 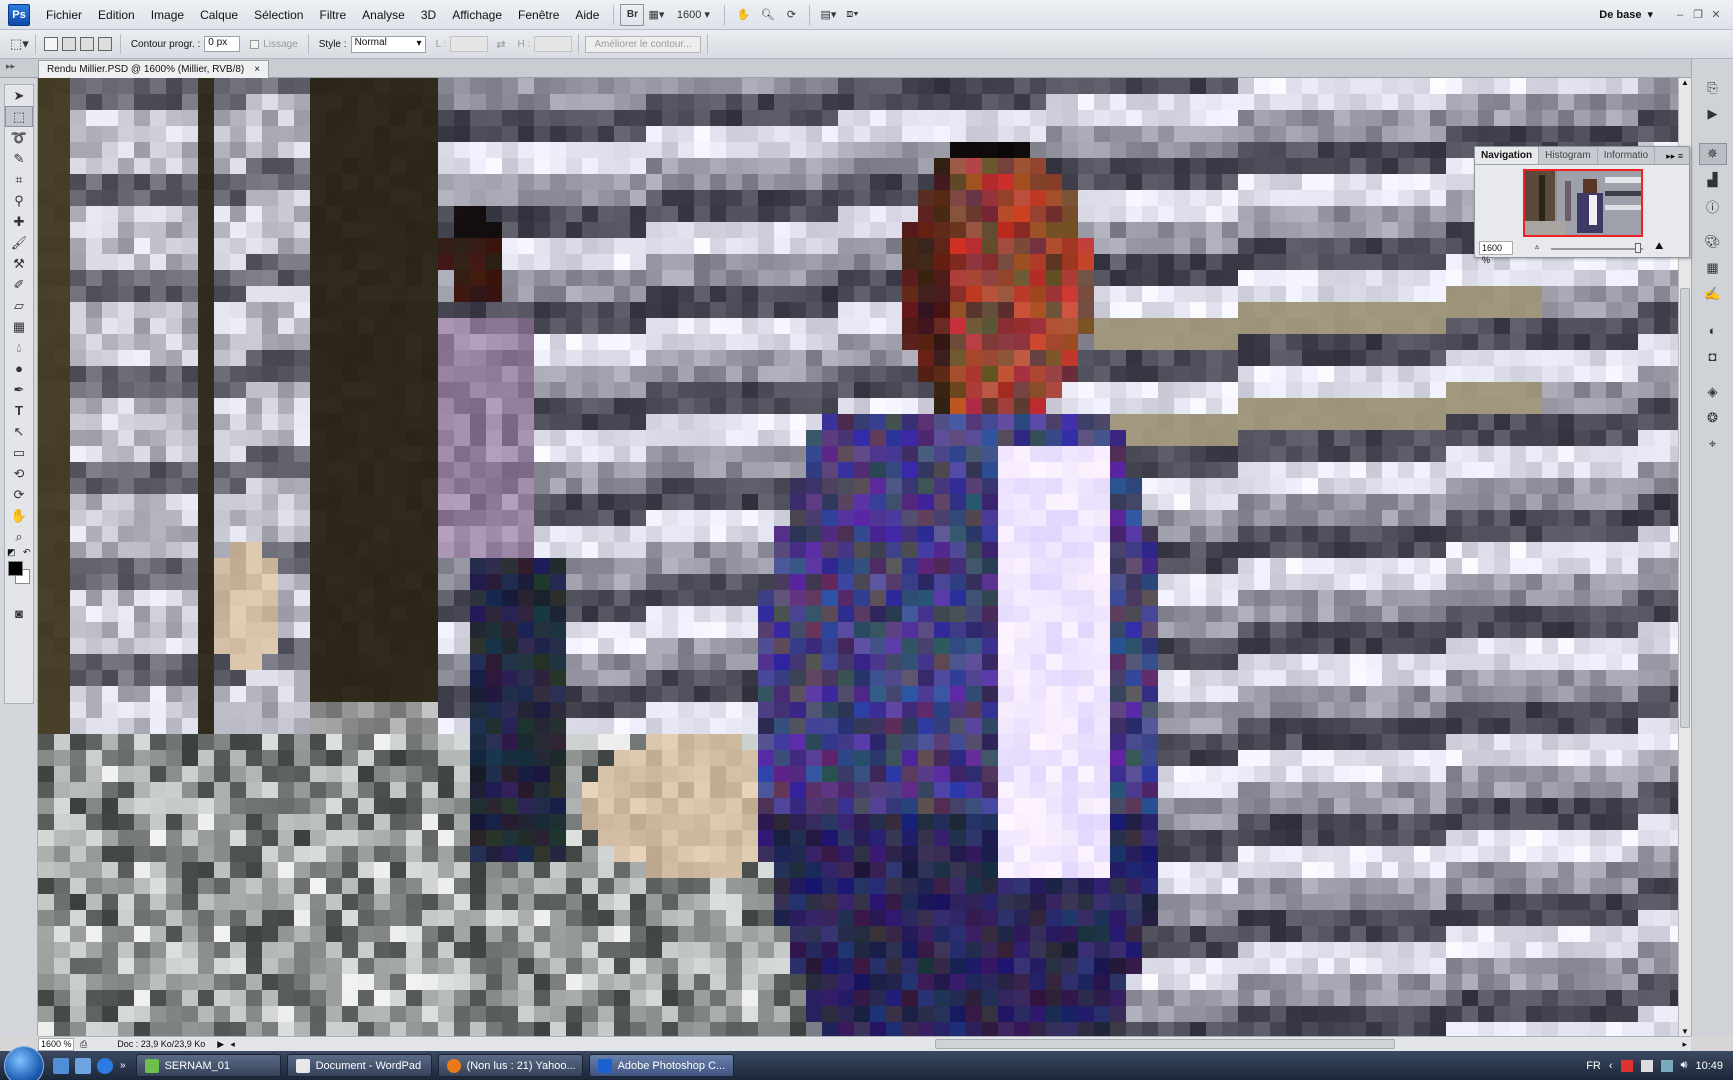 I want to click on menu-fenetre: Fenêtre, so click(x=538, y=15).